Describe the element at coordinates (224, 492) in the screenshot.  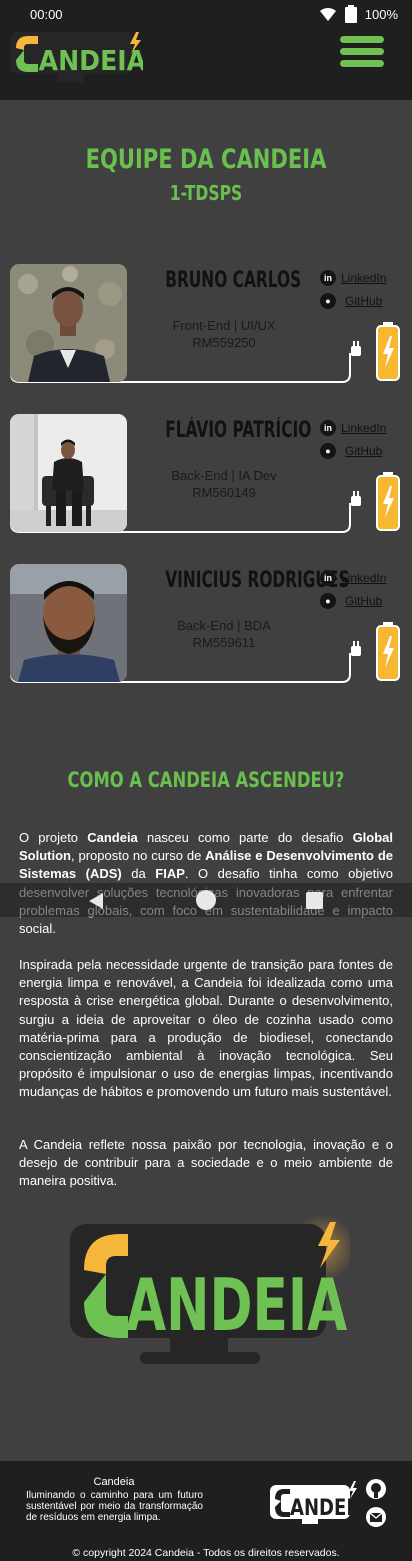
I see `member-rm: RM560149` at that location.